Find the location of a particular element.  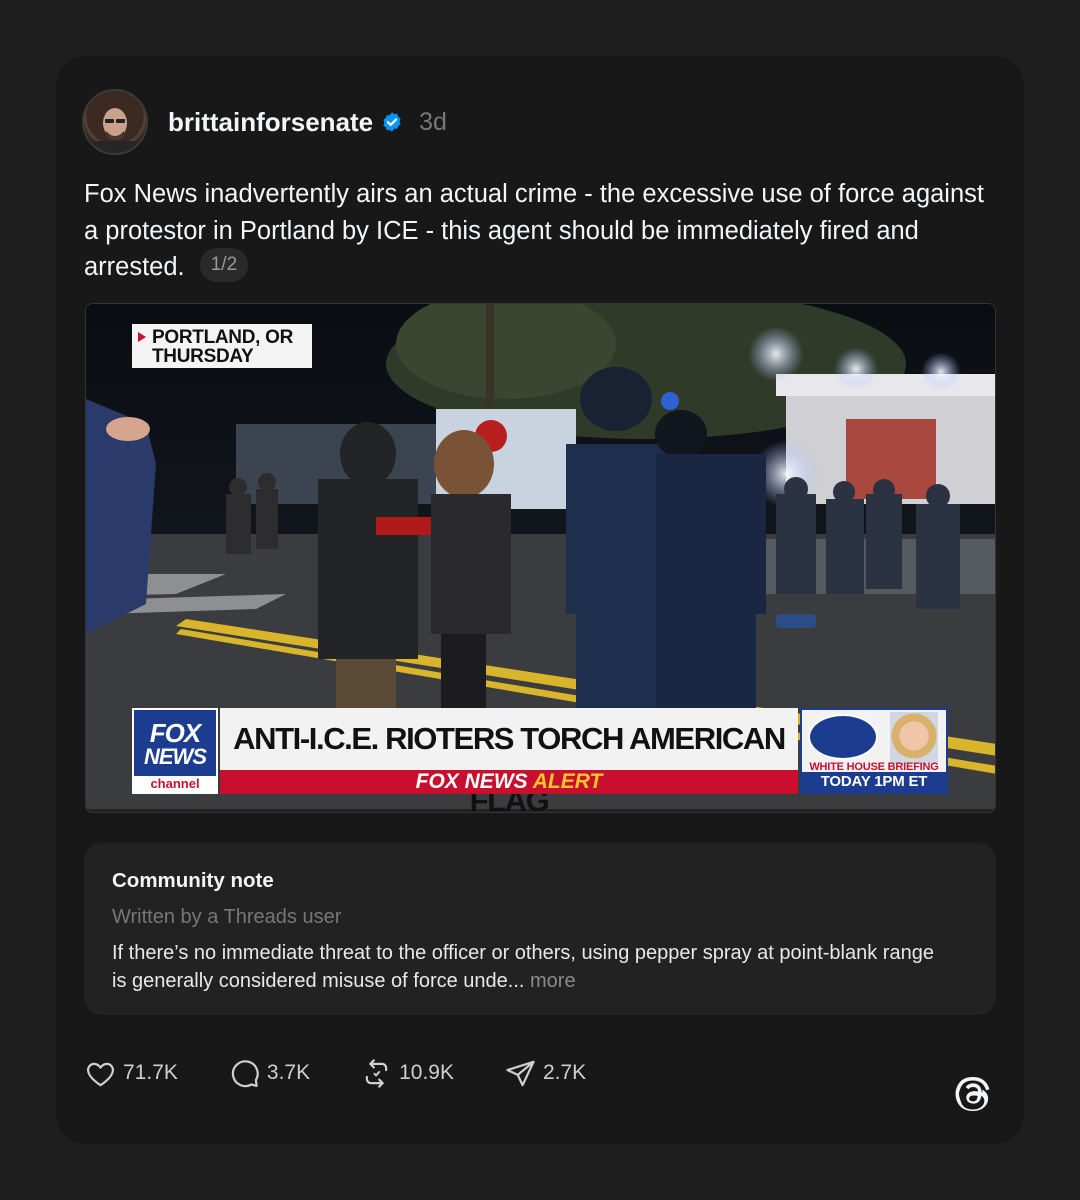

white-house-seal-icon is located at coordinates (843, 737).